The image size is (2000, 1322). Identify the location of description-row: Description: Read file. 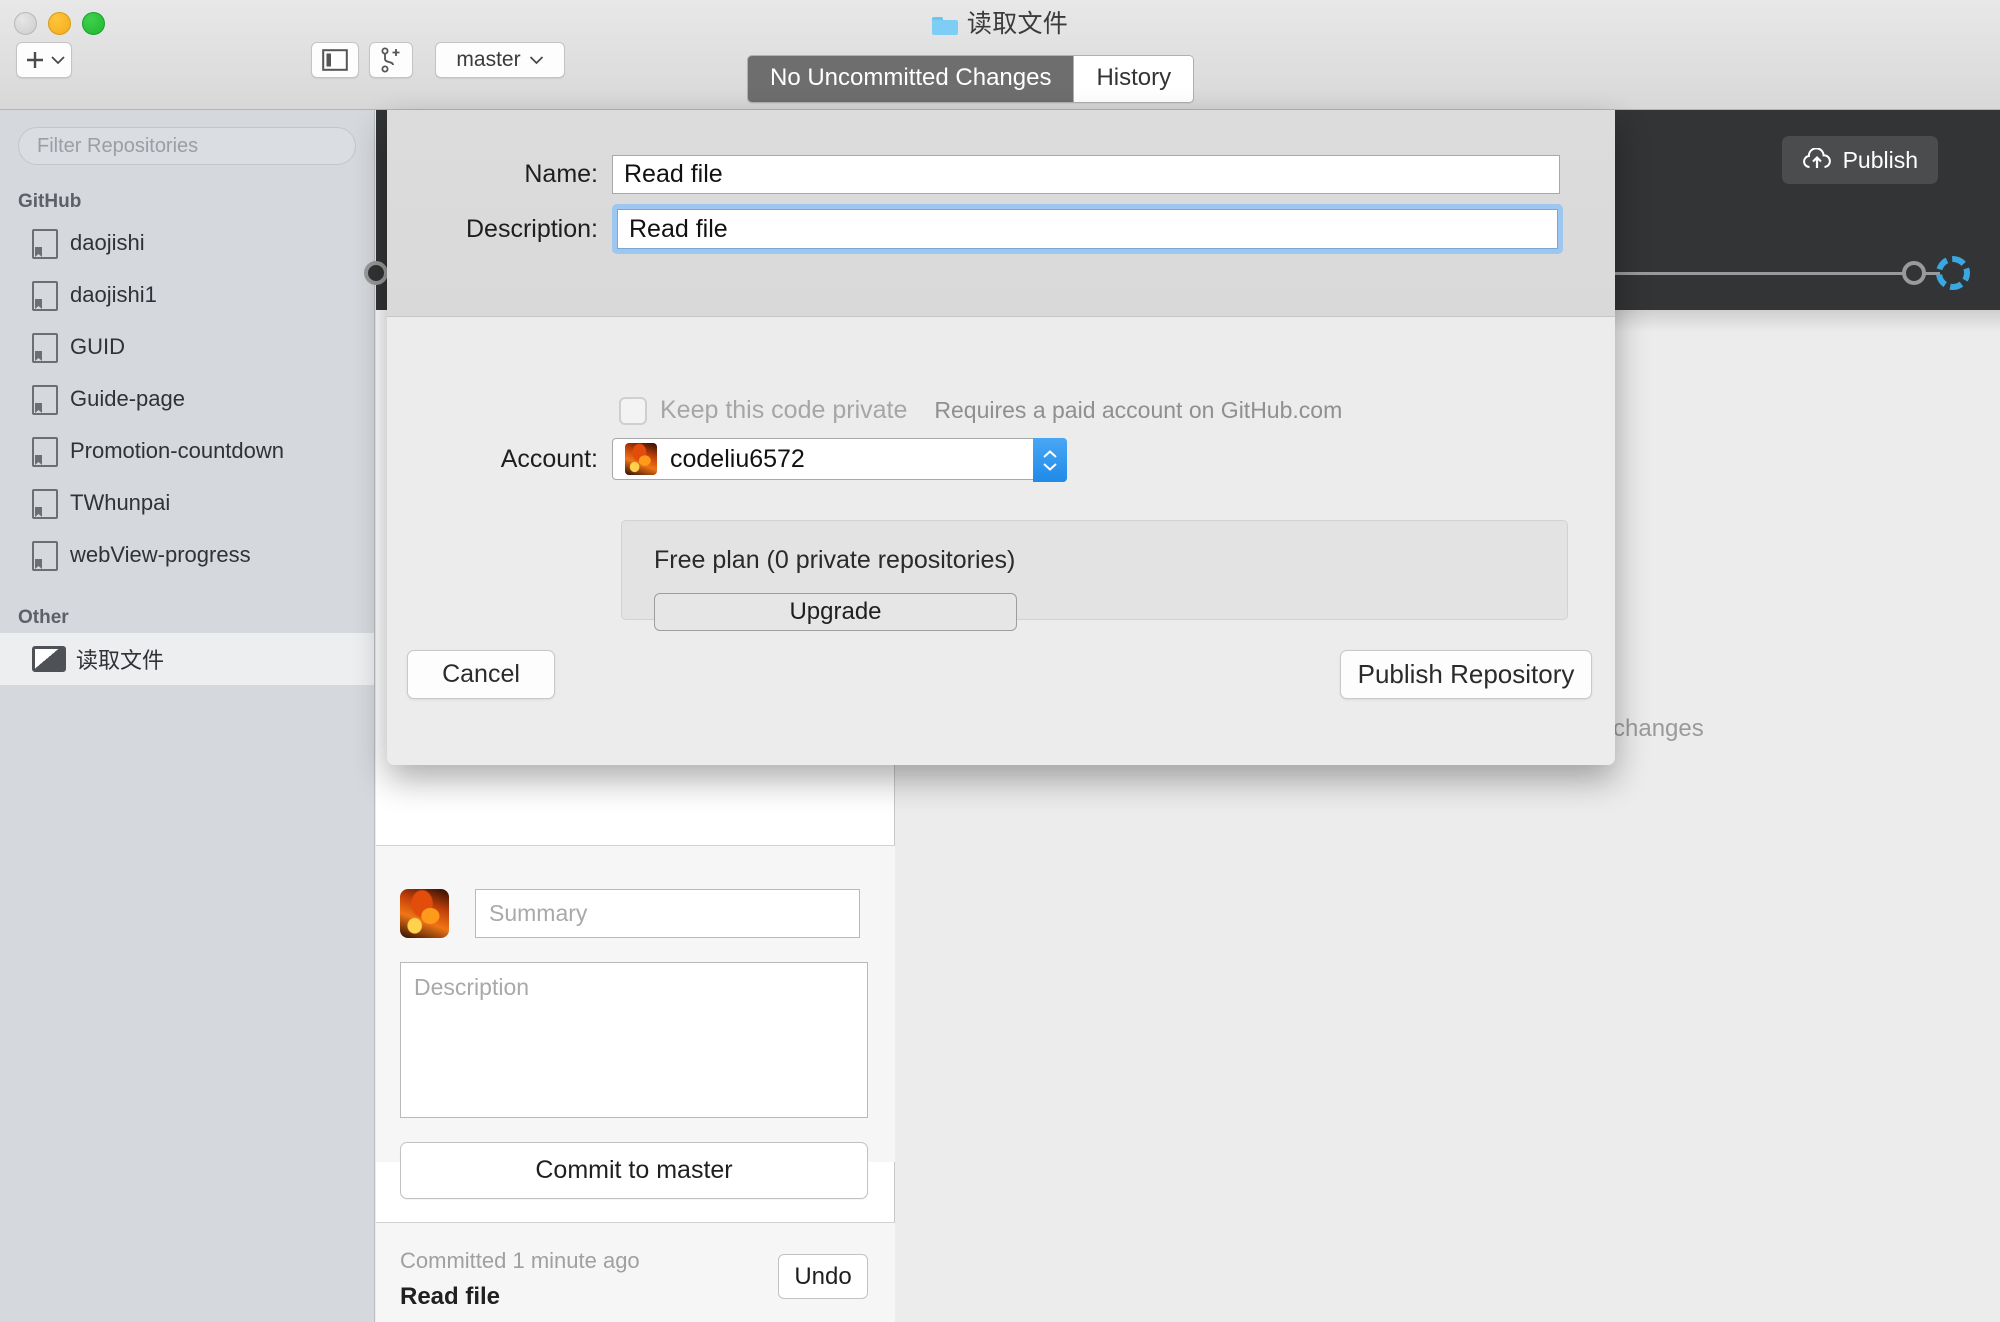
(1001, 229).